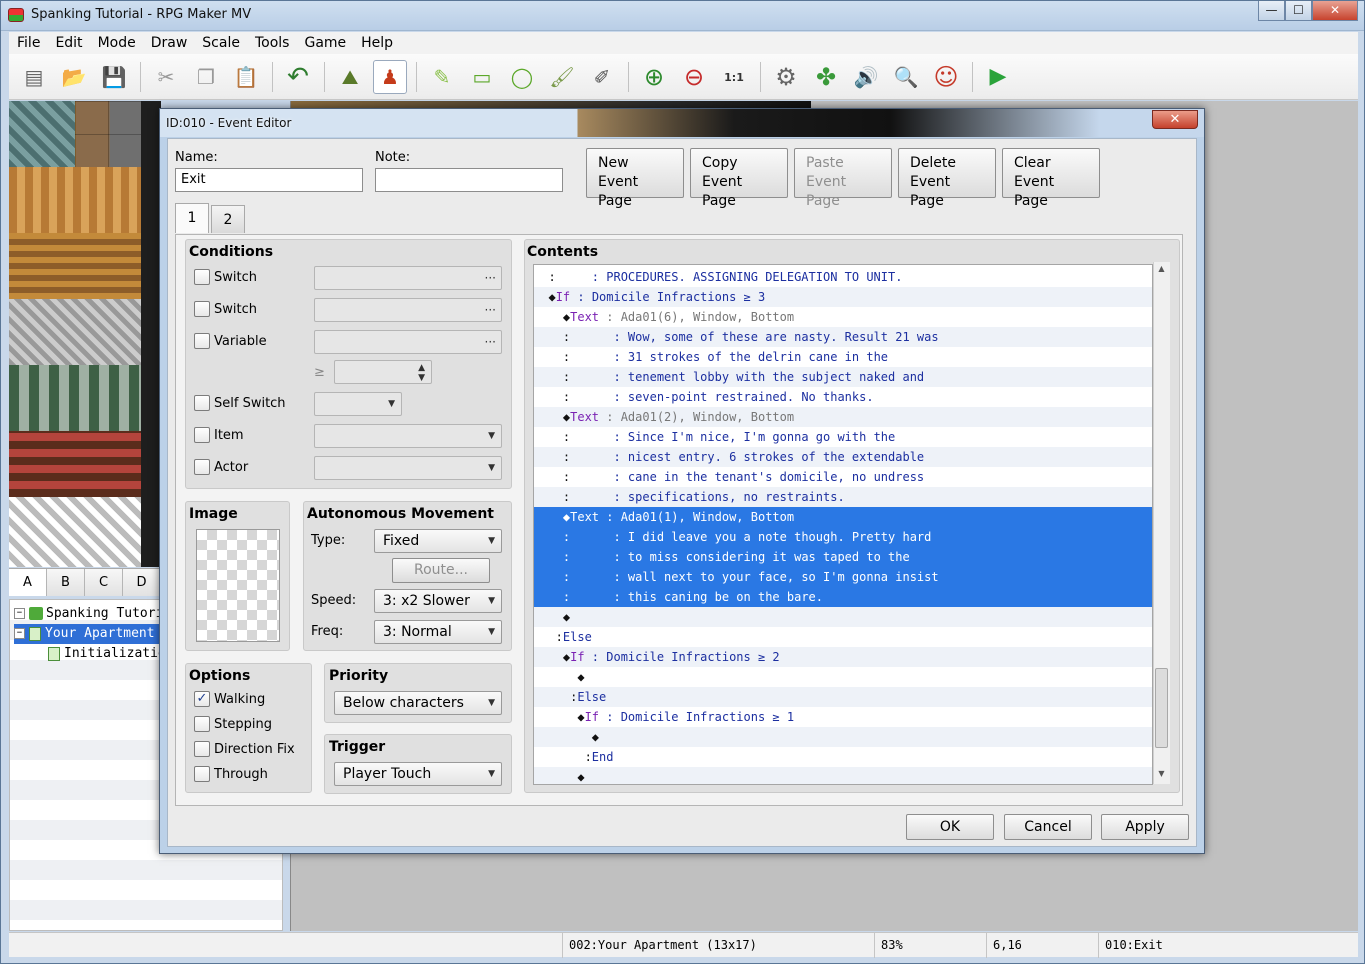 Image resolution: width=1365 pixels, height=964 pixels. What do you see at coordinates (906, 77) in the screenshot?
I see `event-searcher-icon: 🔍` at bounding box center [906, 77].